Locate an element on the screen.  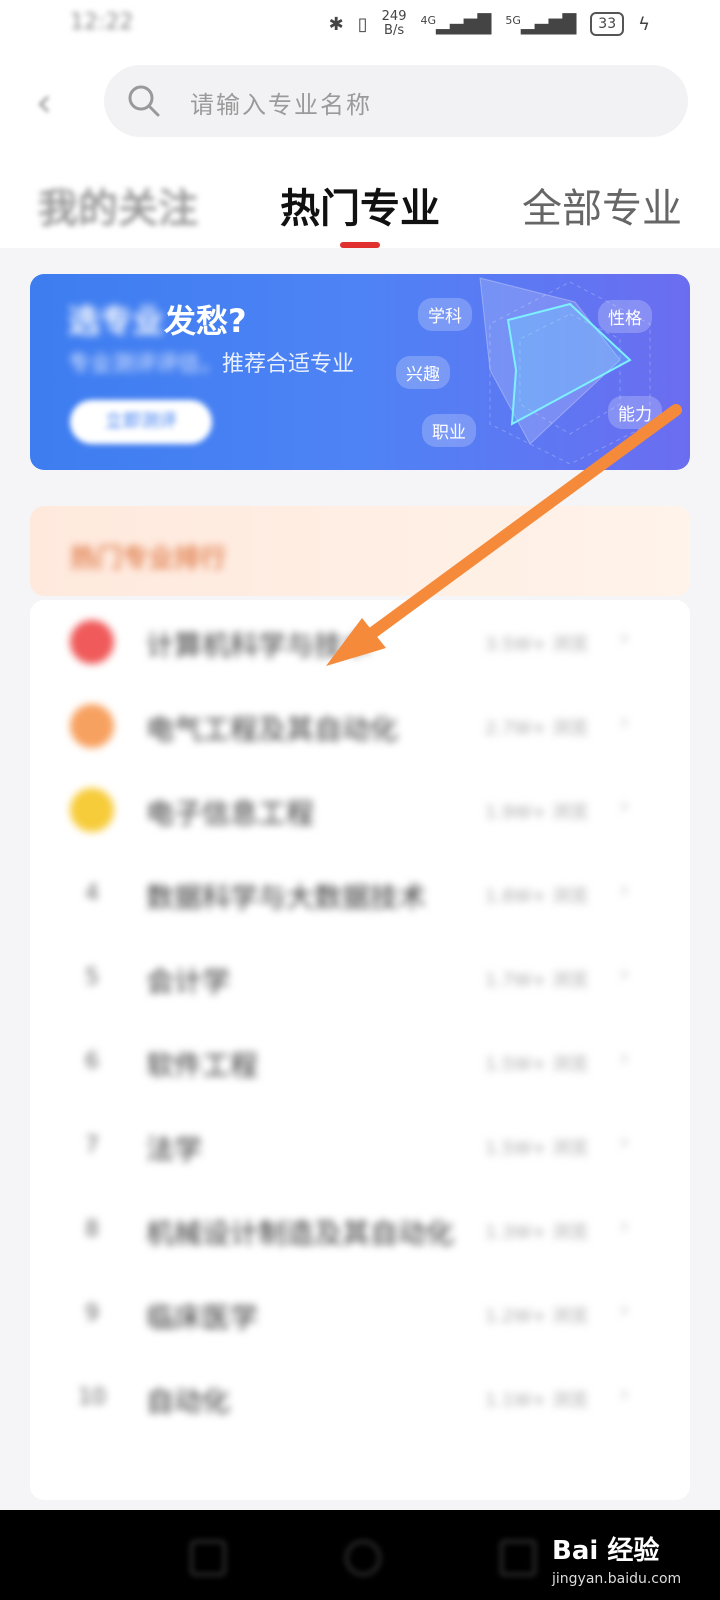
baidu-jingyan-watermark: Bai 经验 jingyan.baidu.com is located at coordinates (616, 1558).